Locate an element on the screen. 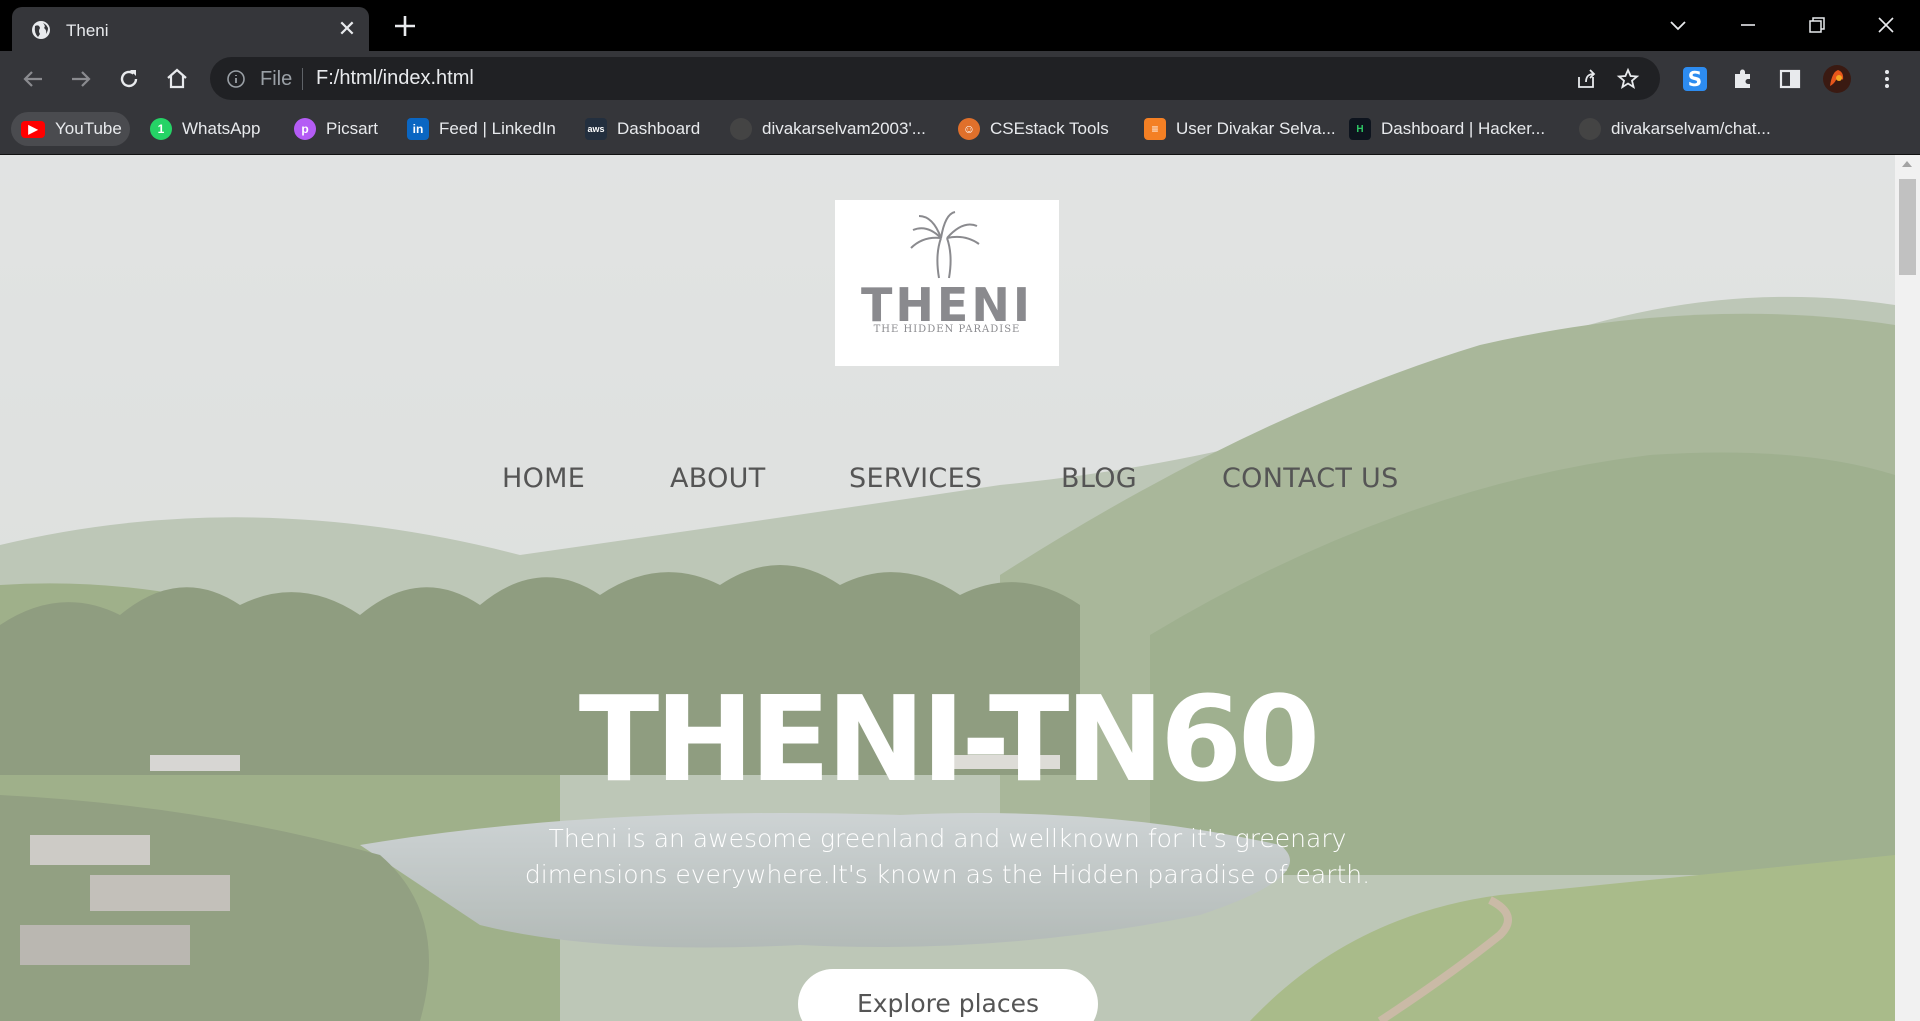 This screenshot has width=1920, height=1021. csestack-icon: ☺ is located at coordinates (969, 129).